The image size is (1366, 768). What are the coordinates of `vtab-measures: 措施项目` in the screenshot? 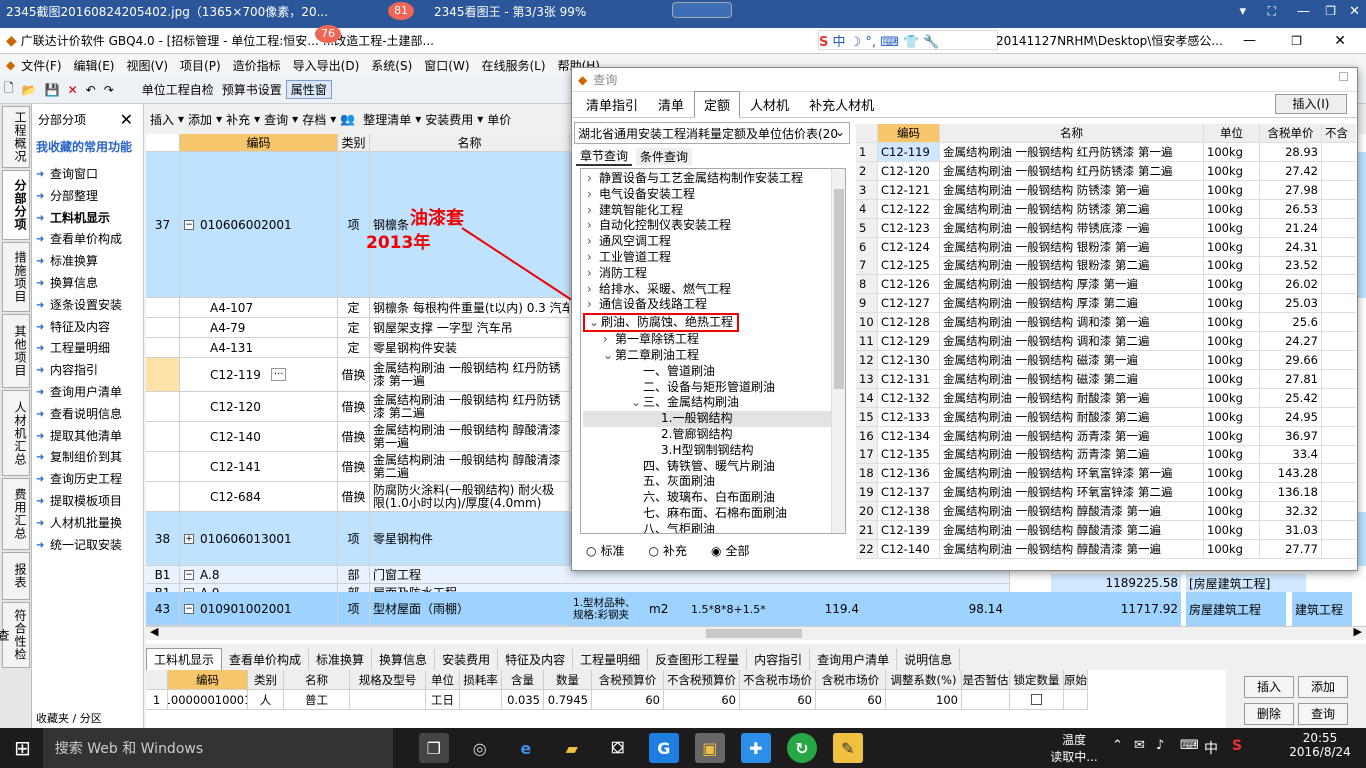 It's located at (16, 277).